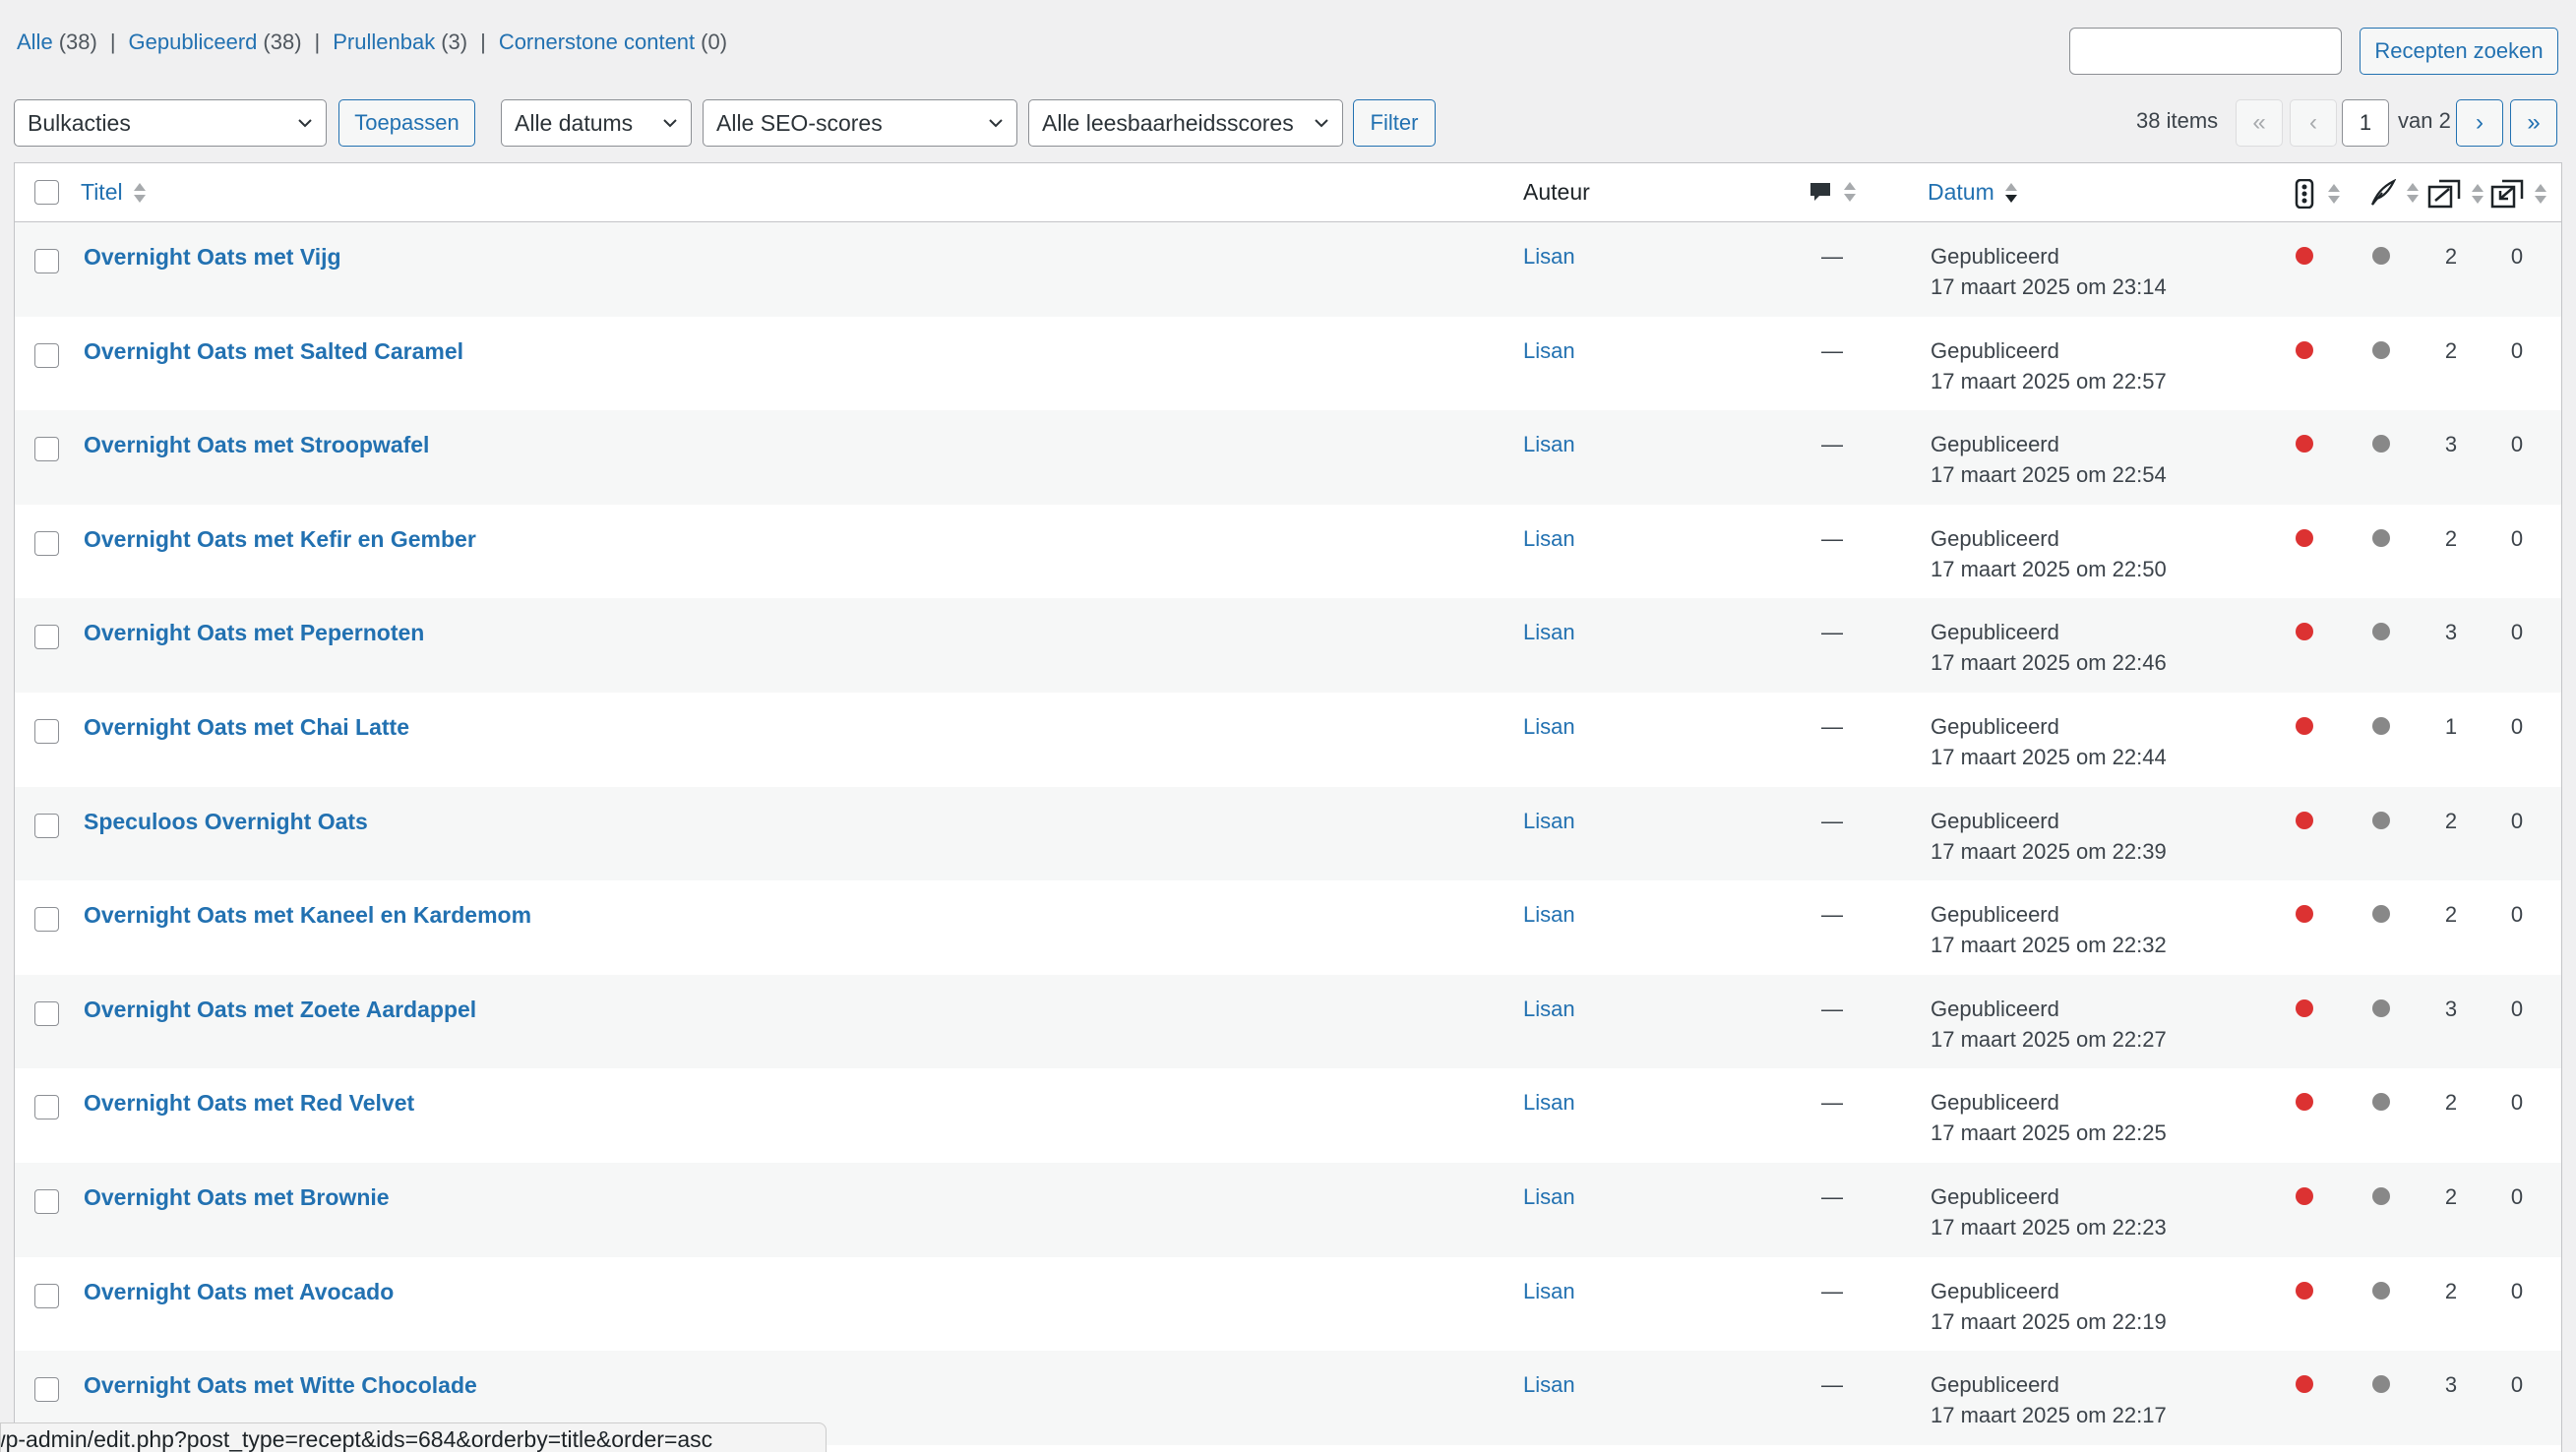  Describe the element at coordinates (249, 1103) in the screenshot. I see `row-title-link: Overnight Oats met Red Velvet` at that location.